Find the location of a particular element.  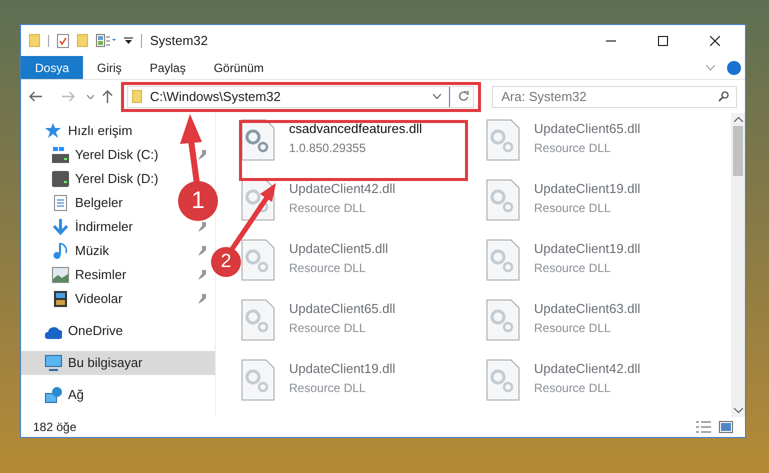

down-arrow-icon is located at coordinates (60, 227).